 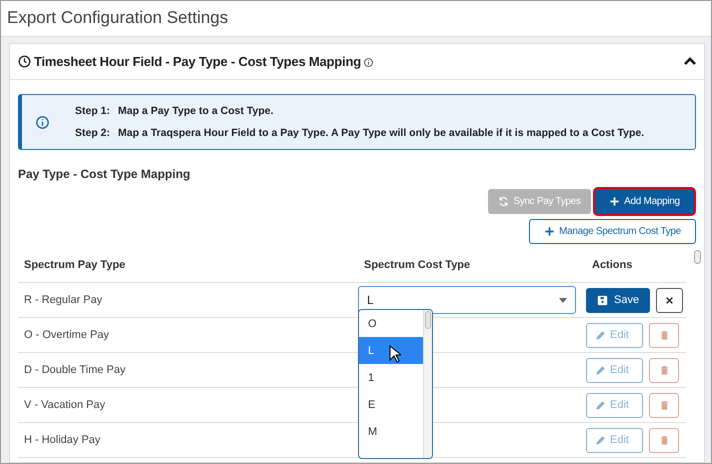 I want to click on dropdown-scrollbar, so click(x=427, y=384).